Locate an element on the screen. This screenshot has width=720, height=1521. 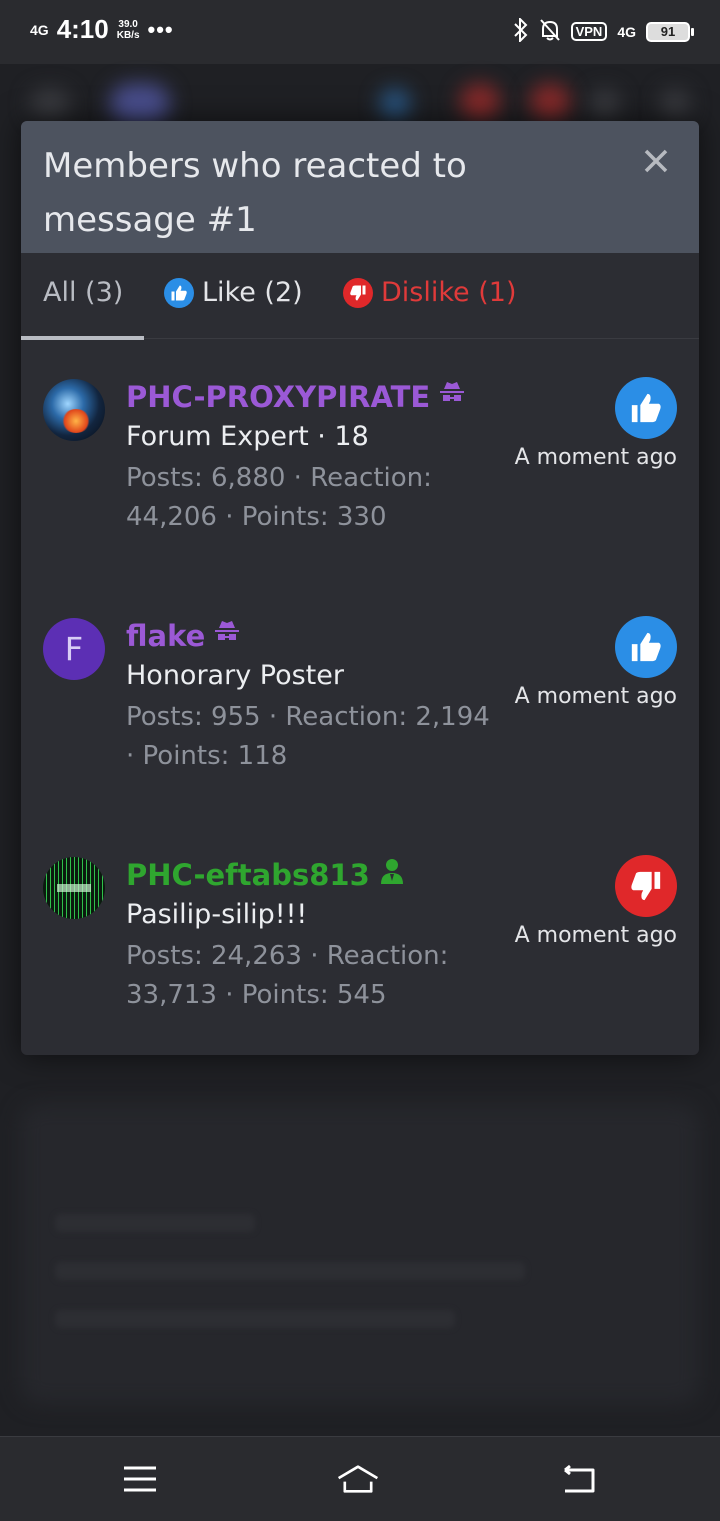
home-icon is located at coordinates (358, 1479).